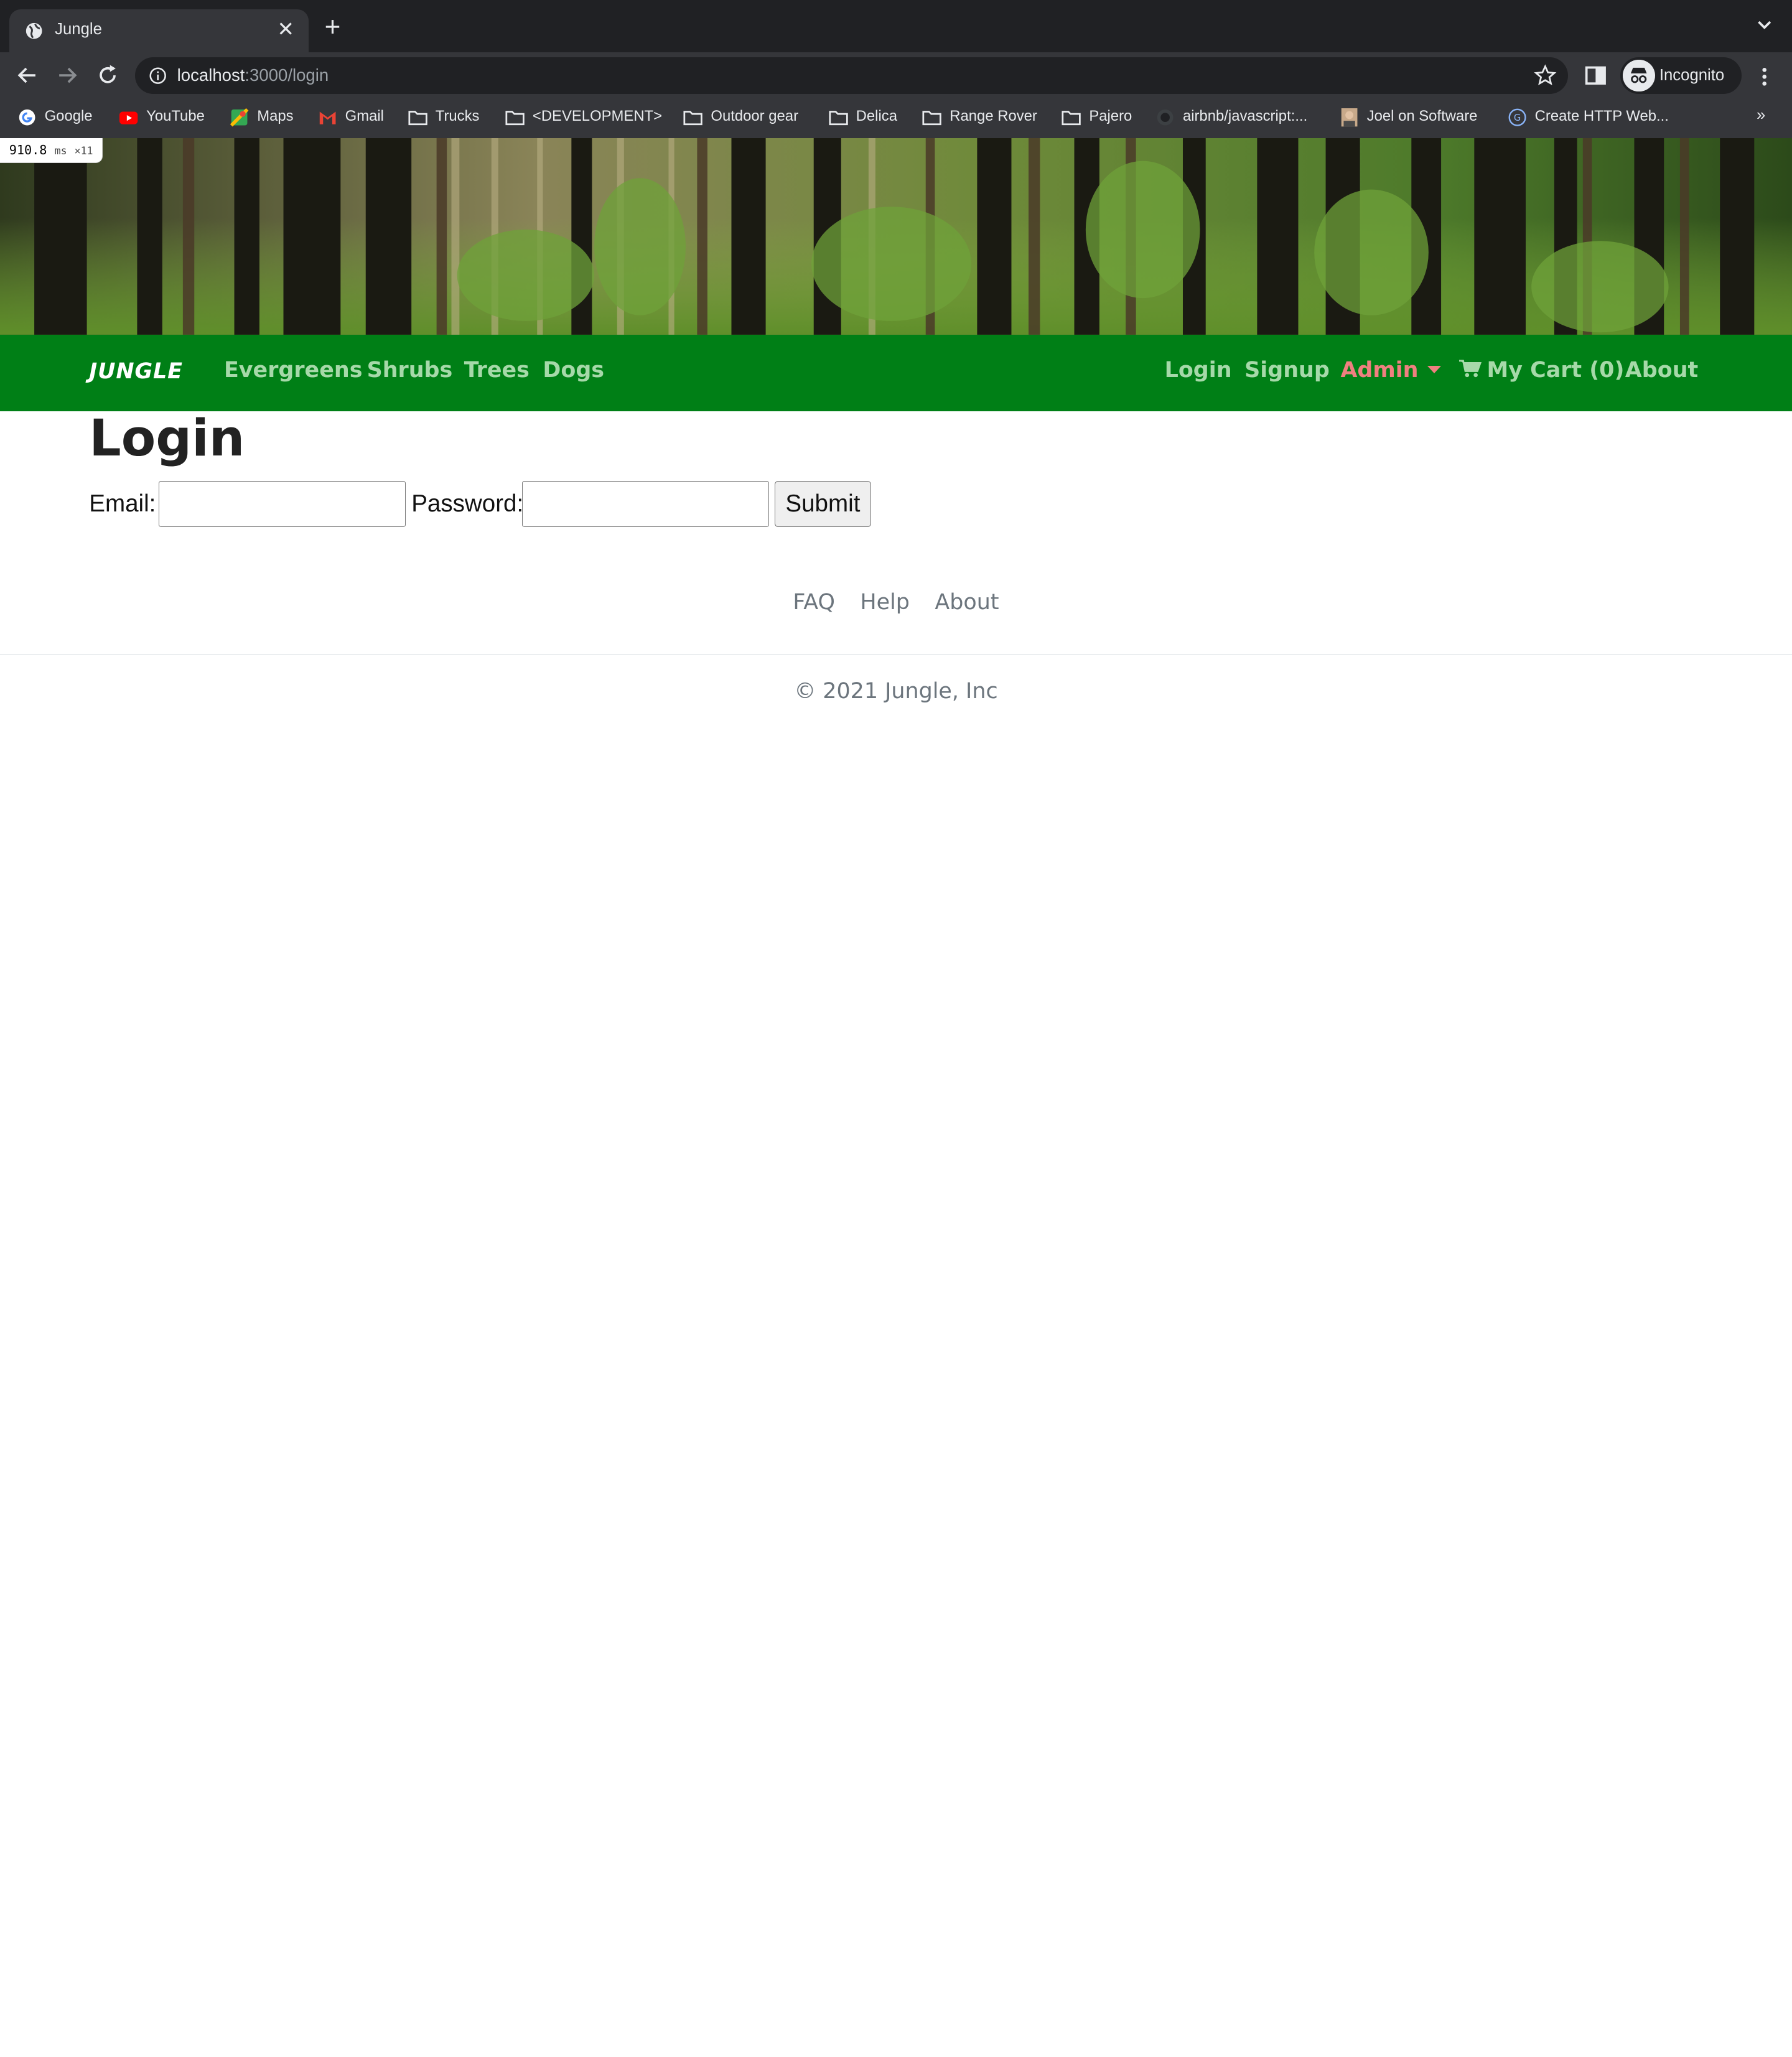 This screenshot has height=2057, width=1792. Describe the element at coordinates (896, 691) in the screenshot. I see `copyright-text: © 2021 Jungle, Inc` at that location.